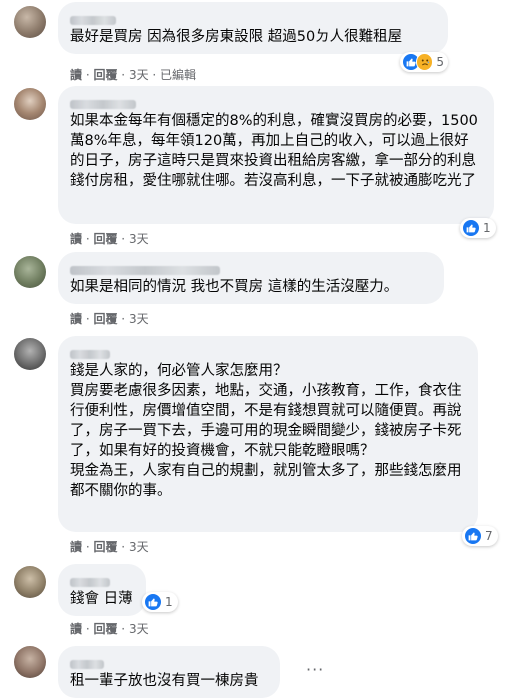 The image size is (530, 698). What do you see at coordinates (164, 681) in the screenshot?
I see `comment-text: 租一輩子放也沒有買一棟房貴` at bounding box center [164, 681].